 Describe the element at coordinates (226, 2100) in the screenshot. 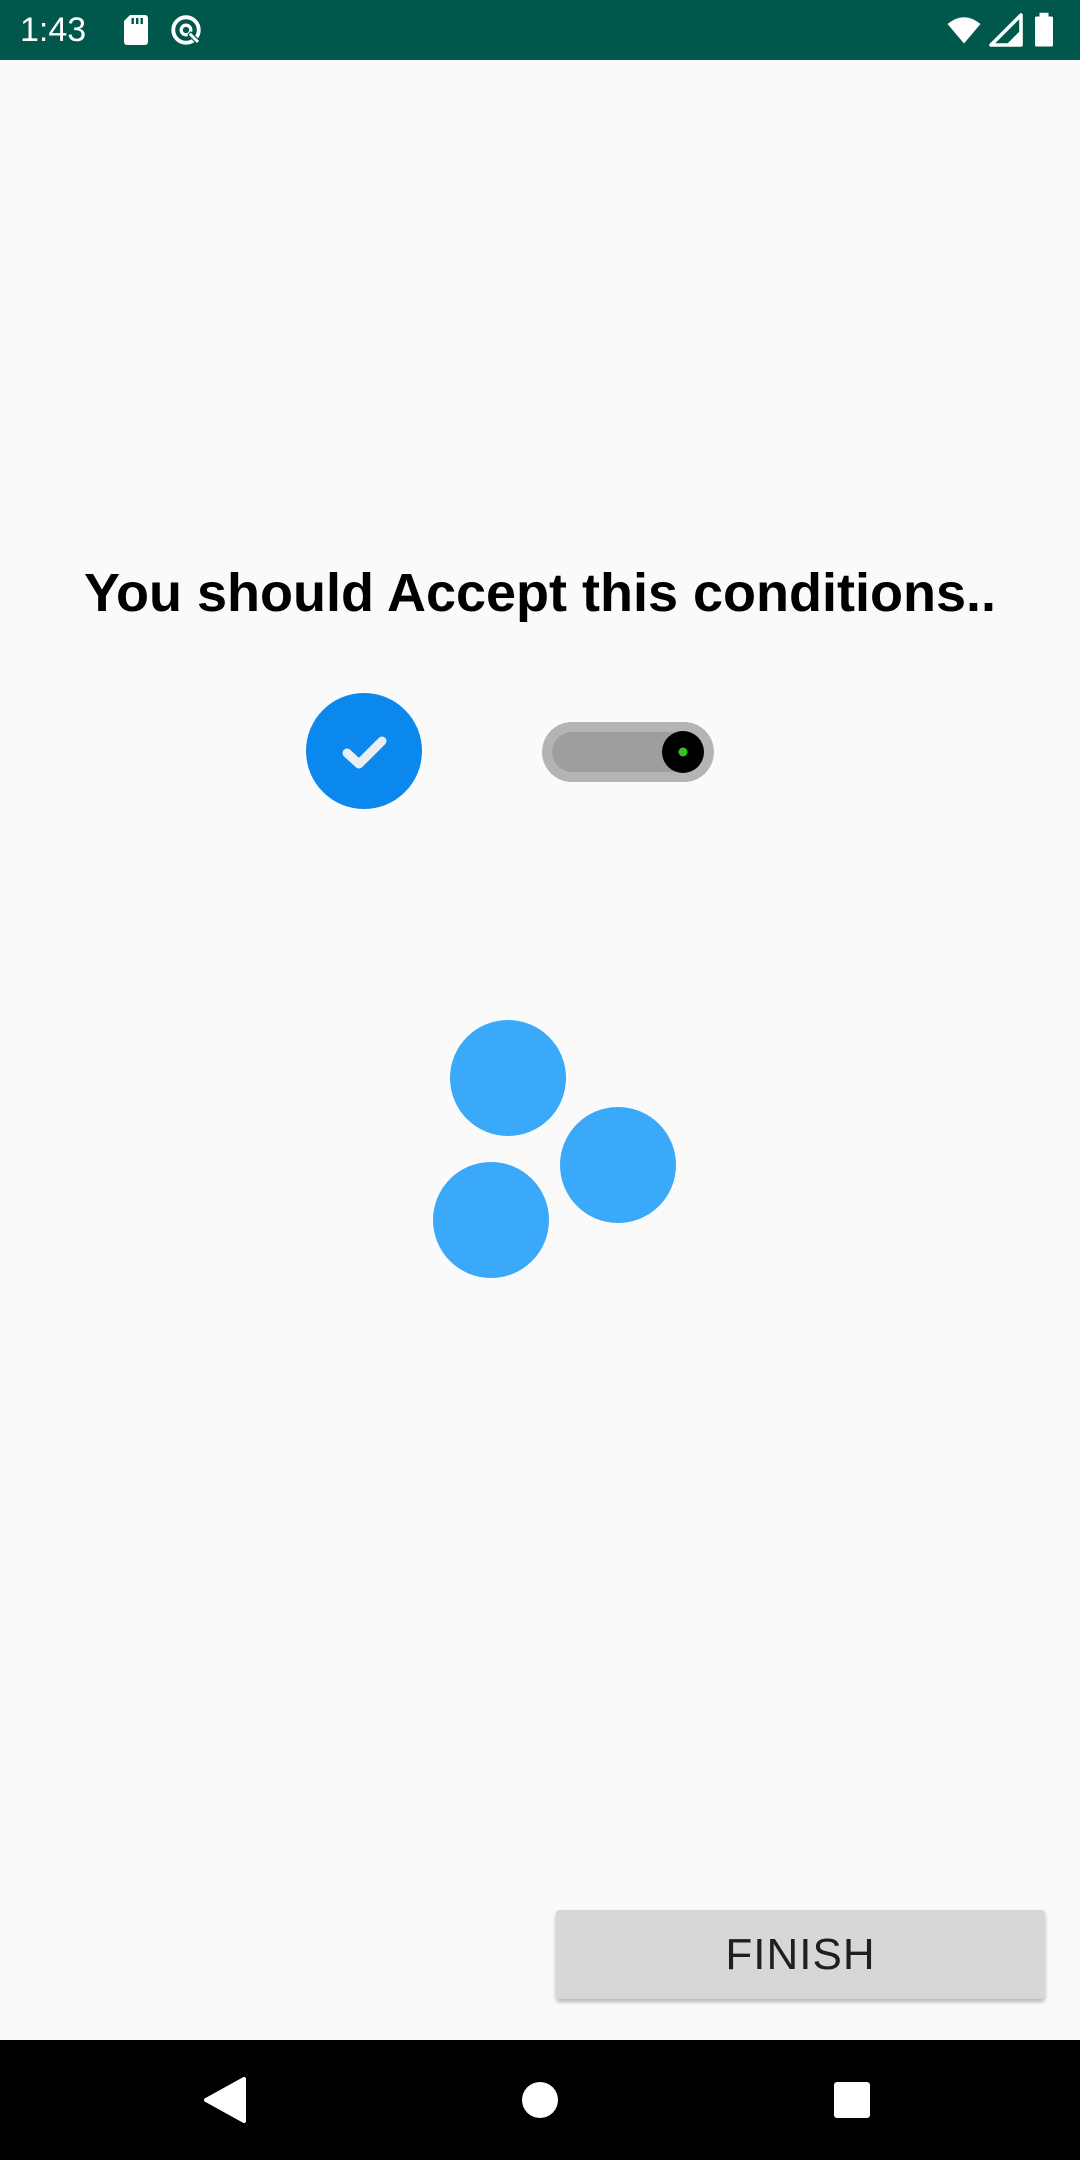

I see `back-icon` at that location.